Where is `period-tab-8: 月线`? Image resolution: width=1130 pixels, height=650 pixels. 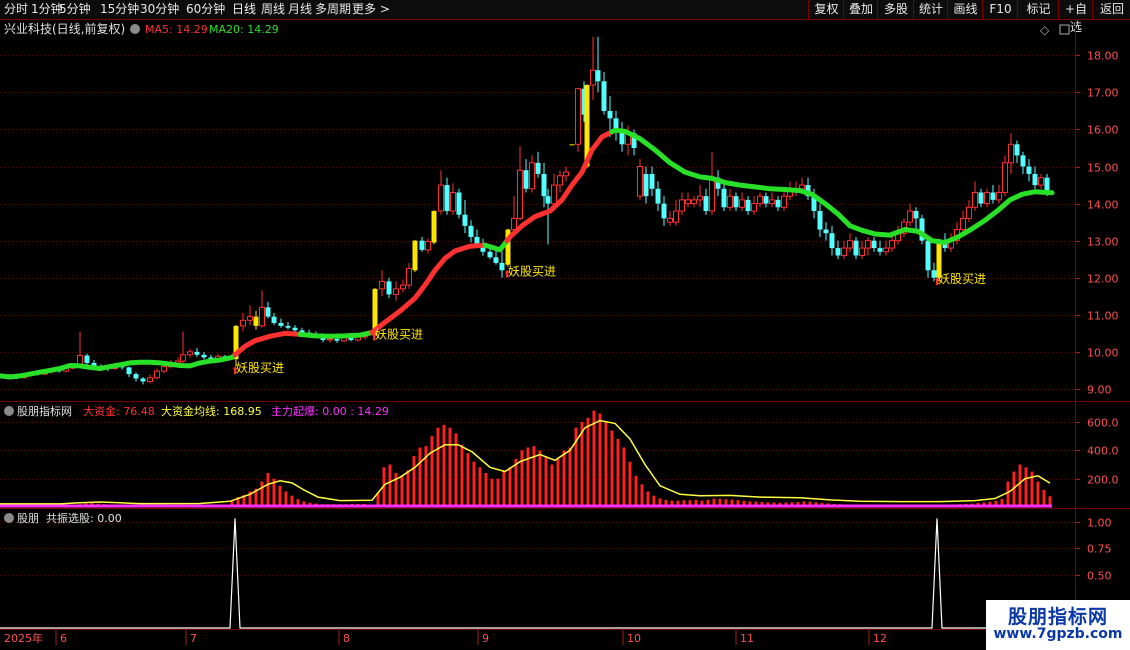
period-tab-8: 月线 is located at coordinates (300, 9).